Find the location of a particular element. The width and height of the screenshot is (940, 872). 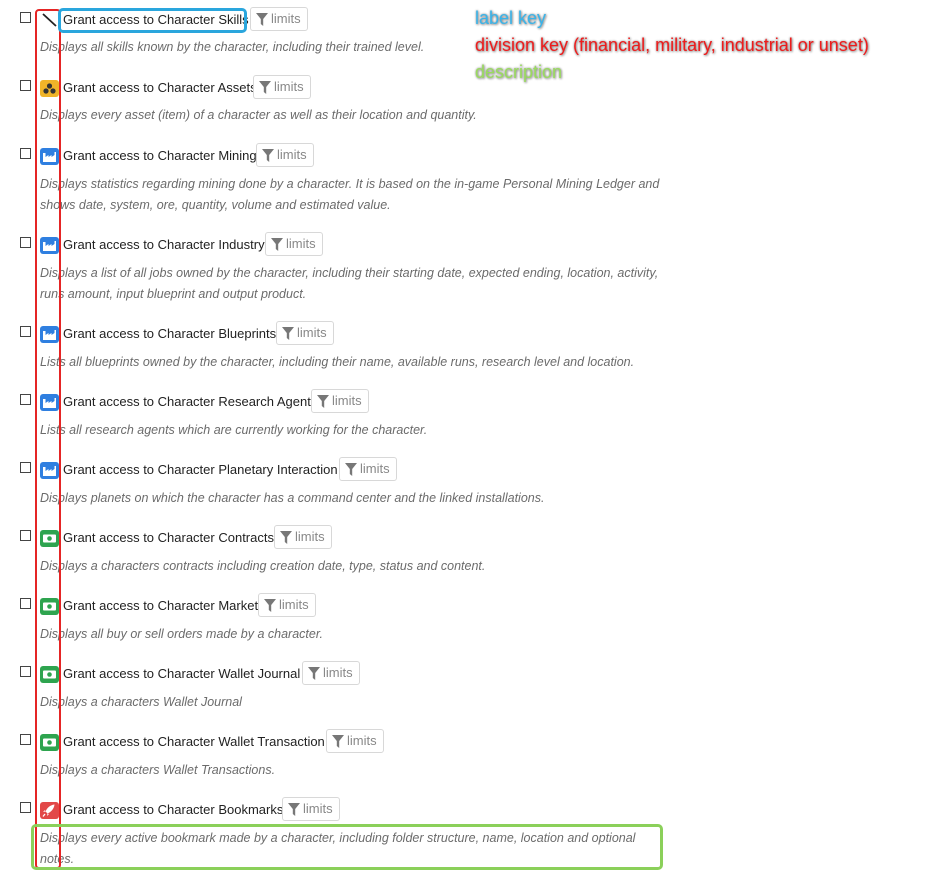

permission-label: Grant access to Character Blueprints is located at coordinates (170, 333).